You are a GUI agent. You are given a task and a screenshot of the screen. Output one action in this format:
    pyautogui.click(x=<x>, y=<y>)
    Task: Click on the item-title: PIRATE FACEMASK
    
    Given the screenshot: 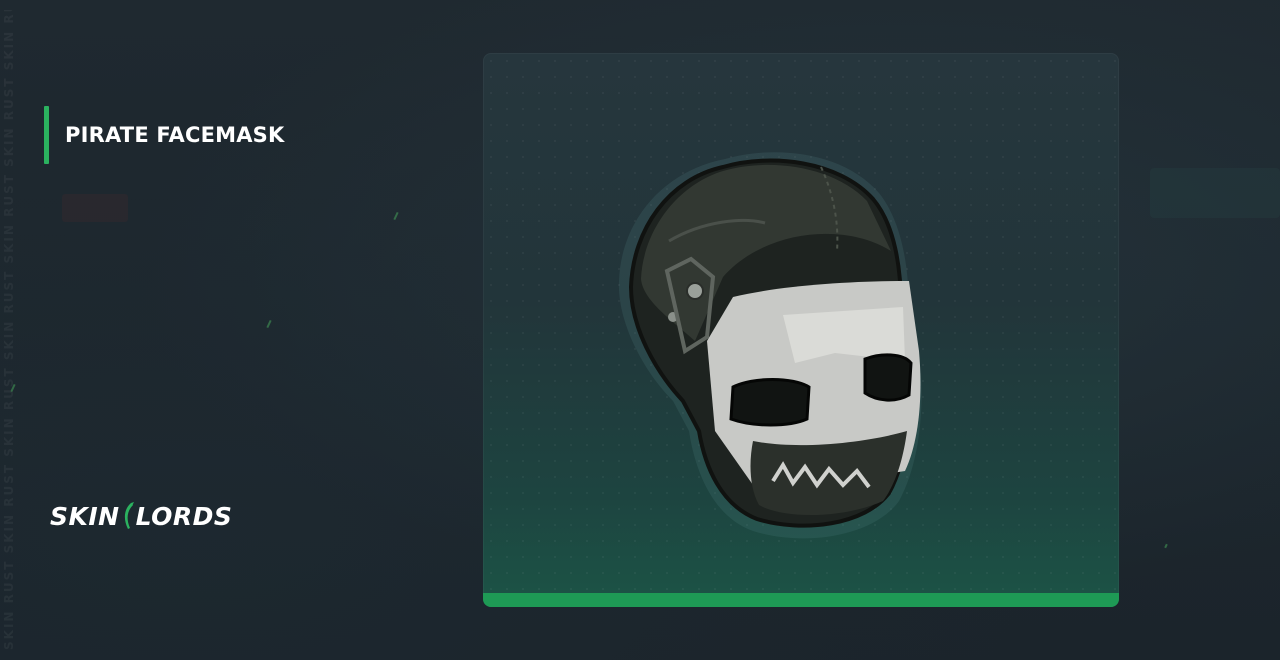 What is the action you would take?
    pyautogui.click(x=175, y=135)
    